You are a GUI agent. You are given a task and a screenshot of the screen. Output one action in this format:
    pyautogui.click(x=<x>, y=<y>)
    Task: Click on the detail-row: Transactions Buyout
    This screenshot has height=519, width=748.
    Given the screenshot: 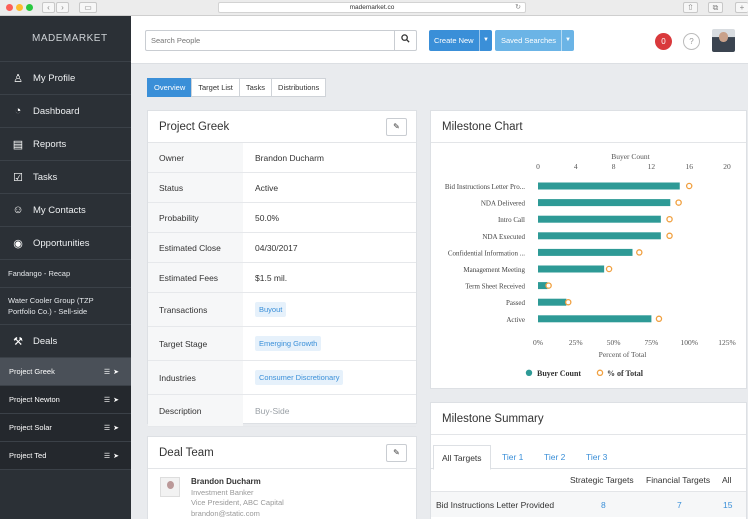 What is the action you would take?
    pyautogui.click(x=282, y=310)
    